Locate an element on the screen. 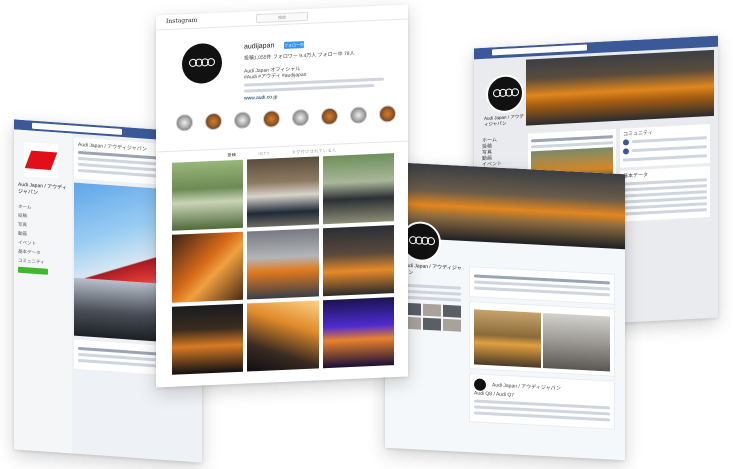 This screenshot has height=469, width=733. cover-photo is located at coordinates (620, 87).